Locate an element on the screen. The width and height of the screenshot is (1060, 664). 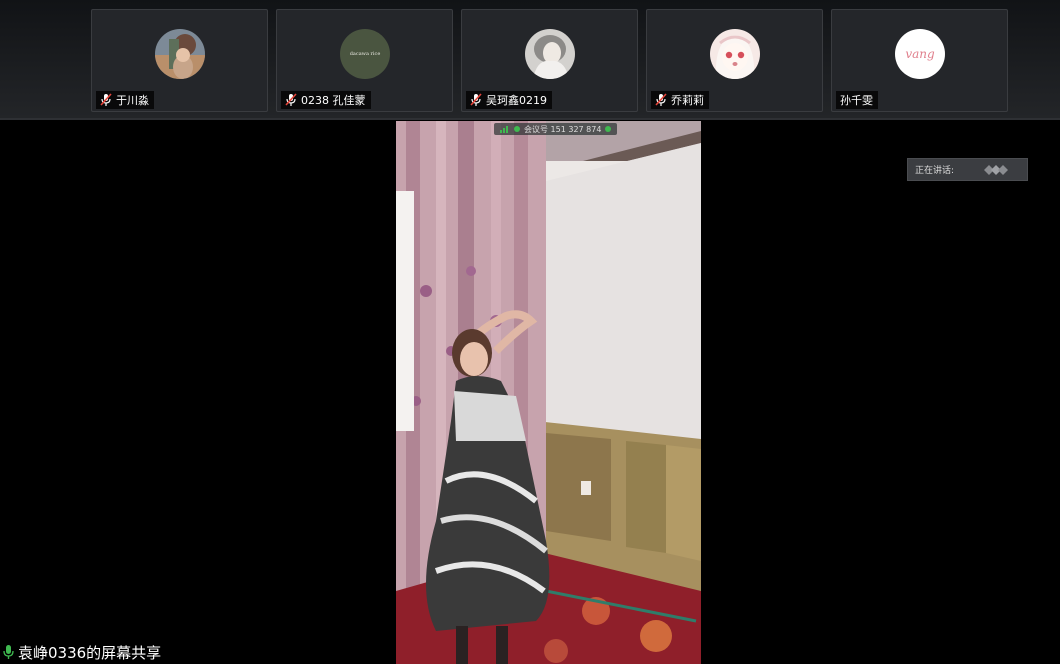
participant-name-badge: 于川淼 is located at coordinates (125, 100).